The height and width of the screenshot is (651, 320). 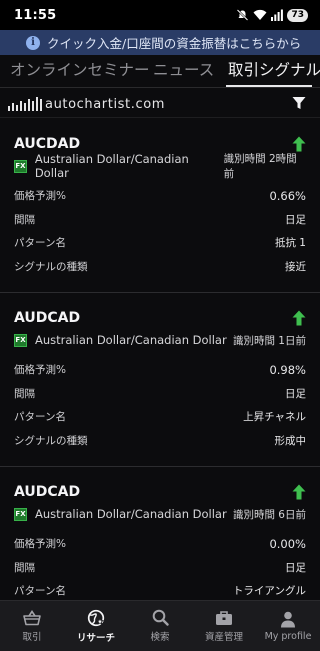 I want to click on brand-bar: autochartist.com, so click(x=160, y=103).